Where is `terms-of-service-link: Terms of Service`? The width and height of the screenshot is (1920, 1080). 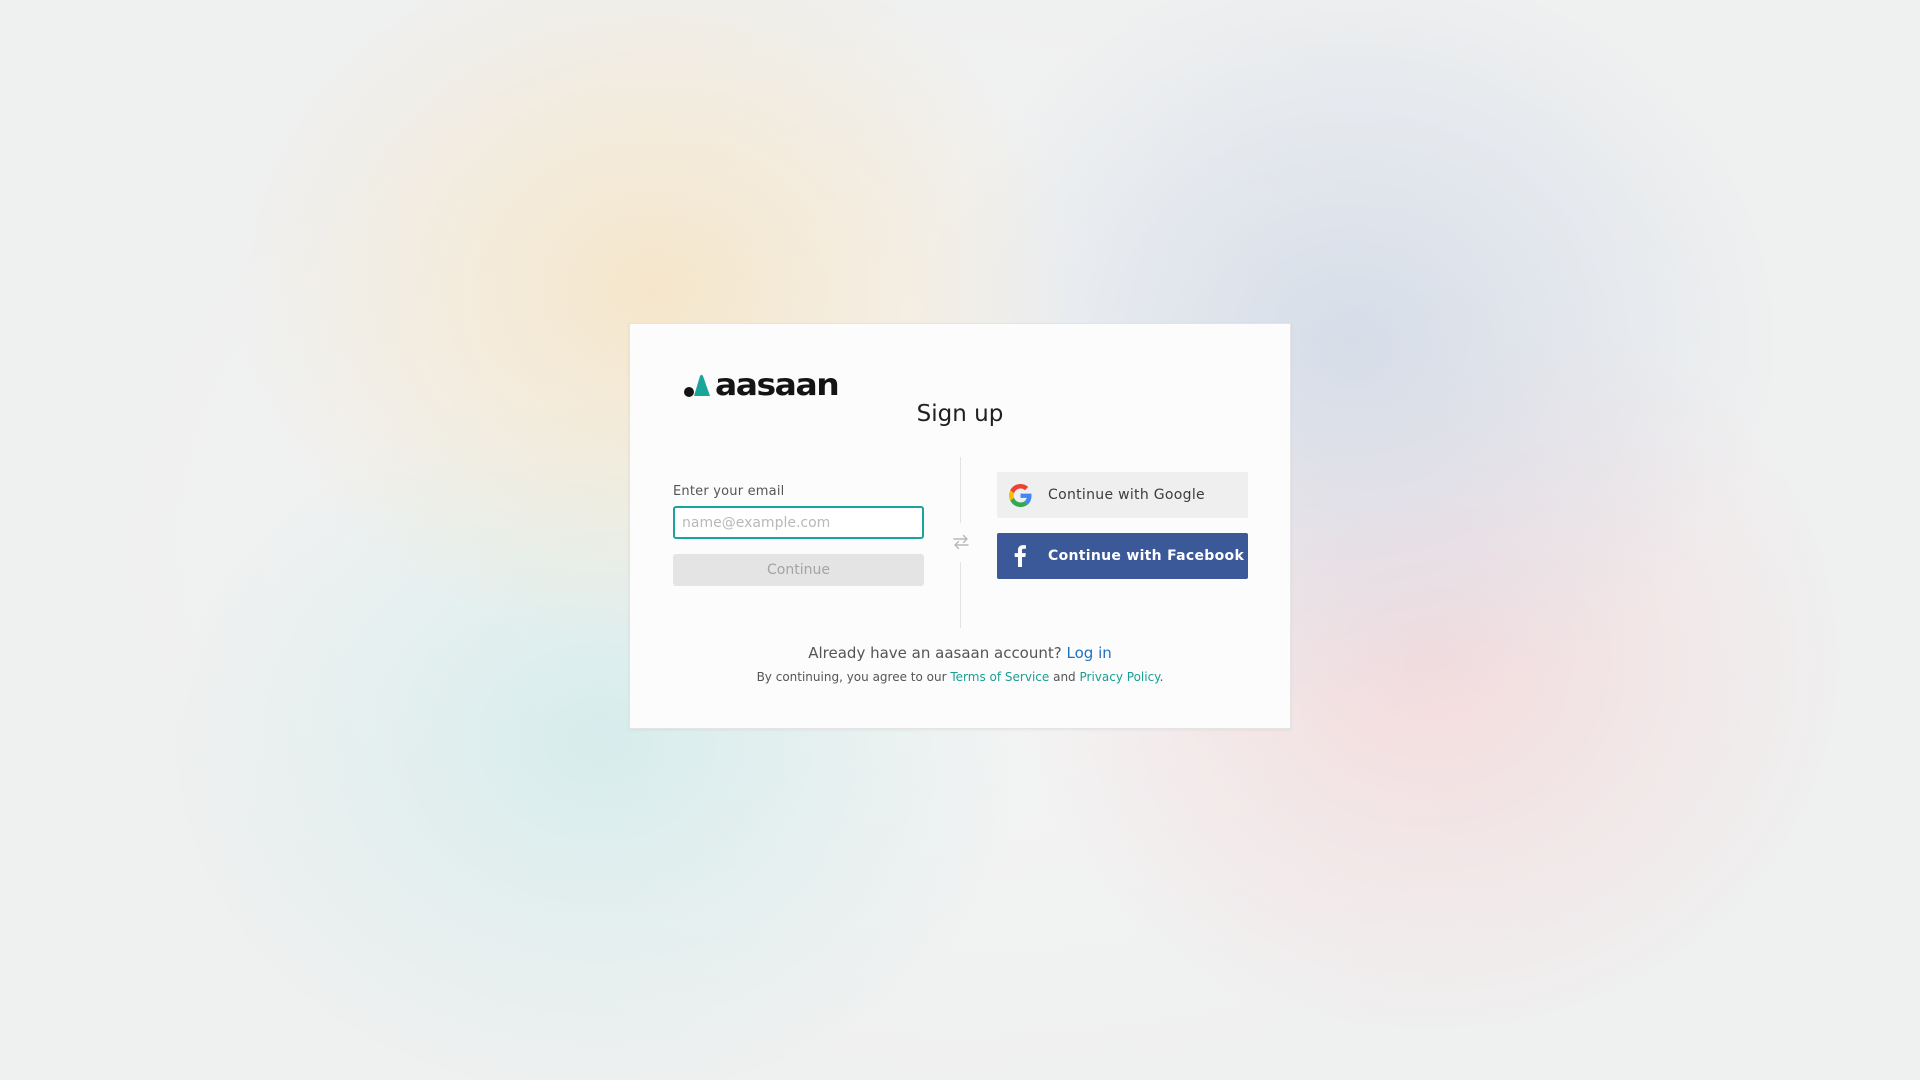
terms-of-service-link: Terms of Service is located at coordinates (999, 677).